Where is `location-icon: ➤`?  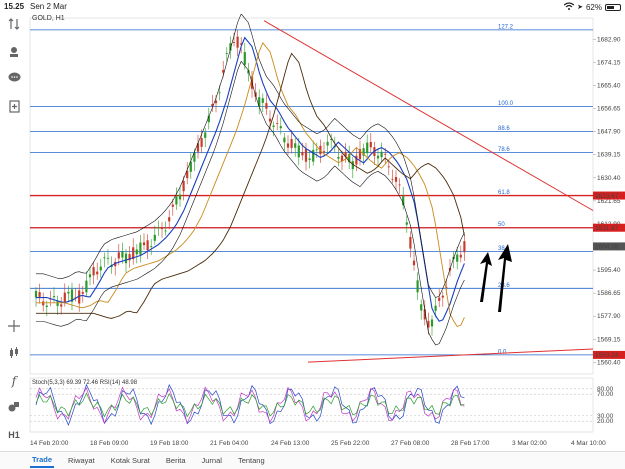 location-icon: ➤ is located at coordinates (580, 7).